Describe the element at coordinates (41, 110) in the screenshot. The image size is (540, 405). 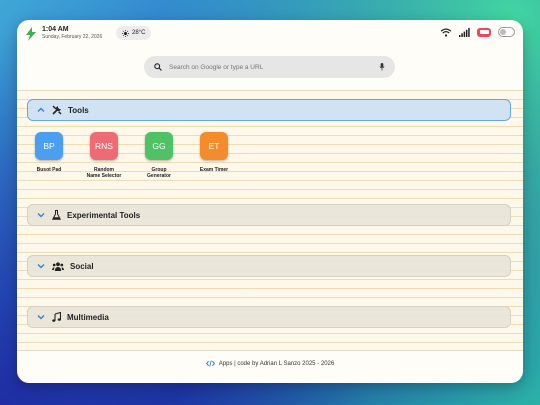
I see `chevron-up-icon` at that location.